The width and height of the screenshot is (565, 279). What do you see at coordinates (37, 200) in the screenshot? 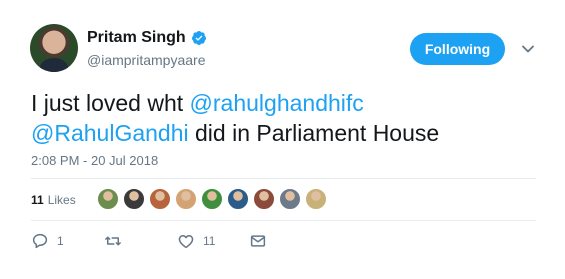
I see `likes-count: 11` at bounding box center [37, 200].